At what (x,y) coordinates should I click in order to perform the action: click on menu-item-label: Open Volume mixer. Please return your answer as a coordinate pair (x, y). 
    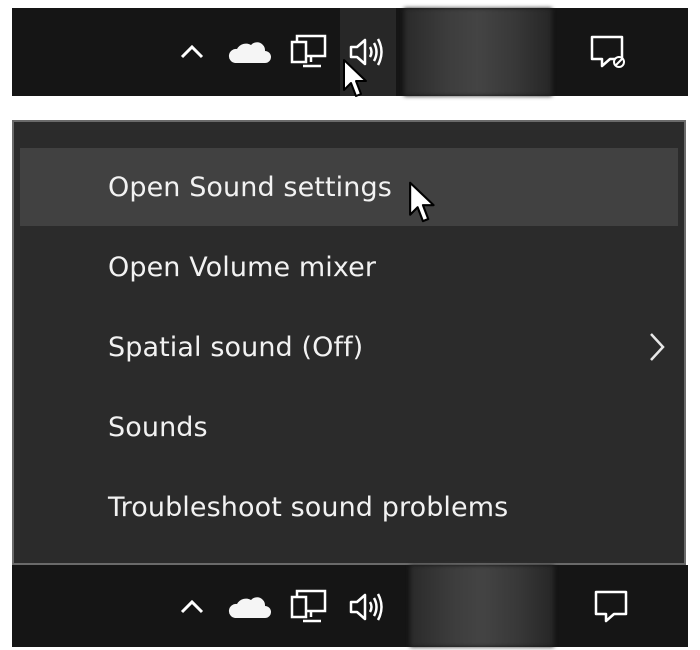
    Looking at the image, I should click on (242, 267).